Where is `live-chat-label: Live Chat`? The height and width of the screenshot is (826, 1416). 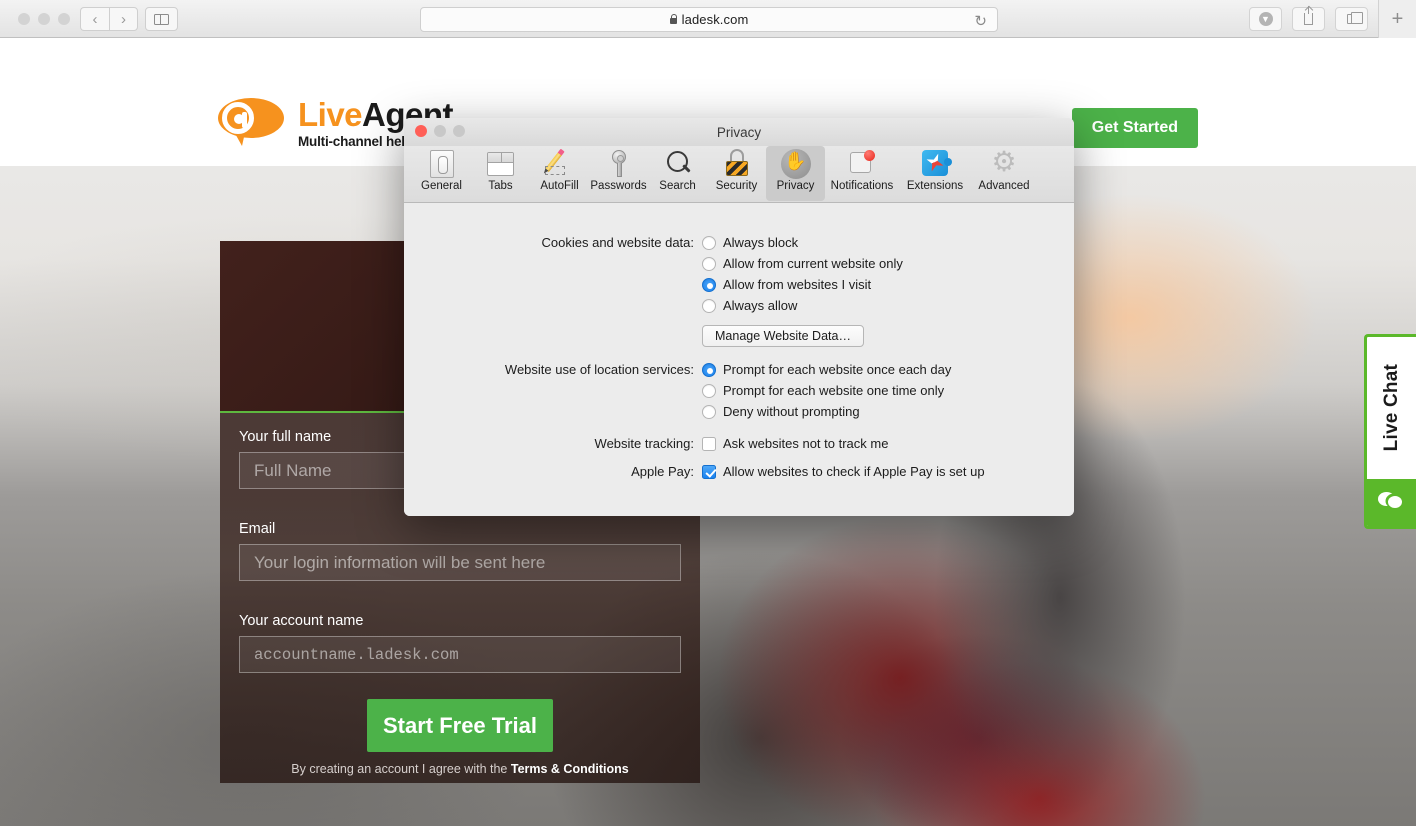
live-chat-label: Live Chat is located at coordinates (1391, 408).